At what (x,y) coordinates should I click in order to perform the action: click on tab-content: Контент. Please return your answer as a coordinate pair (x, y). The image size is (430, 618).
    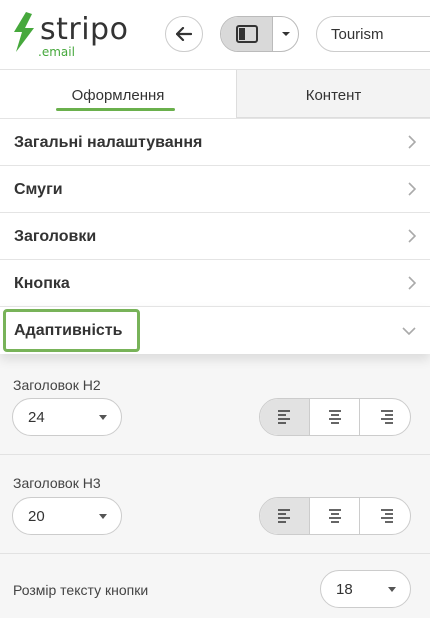
    Looking at the image, I should click on (333, 94).